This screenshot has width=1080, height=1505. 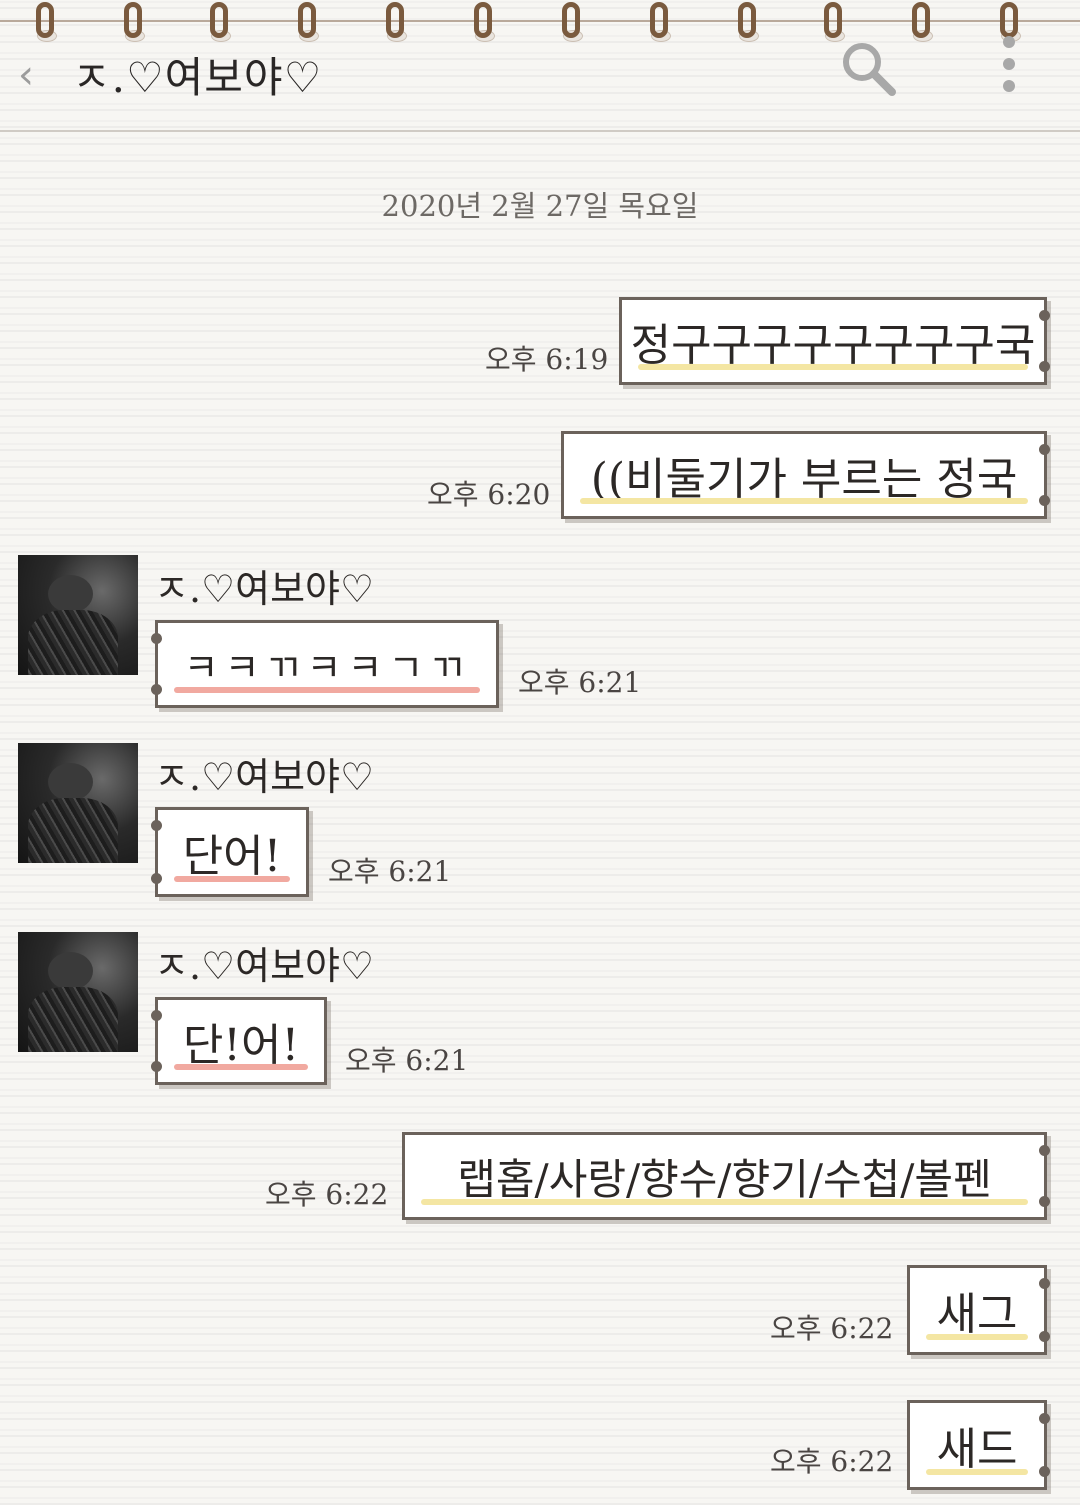 I want to click on chat-title: ㅈ.♡여보야♡, so click(x=197, y=77).